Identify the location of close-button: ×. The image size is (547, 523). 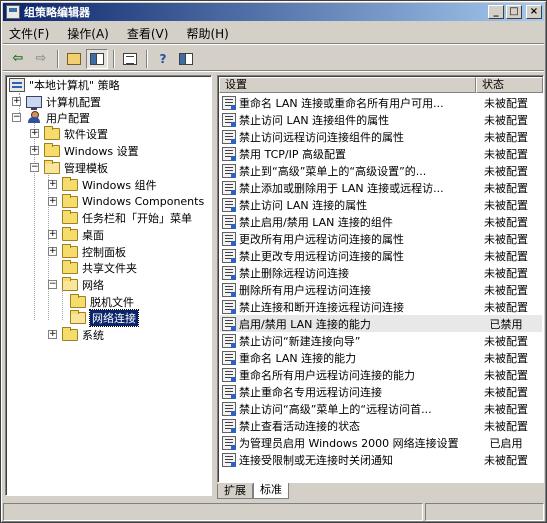
(534, 12).